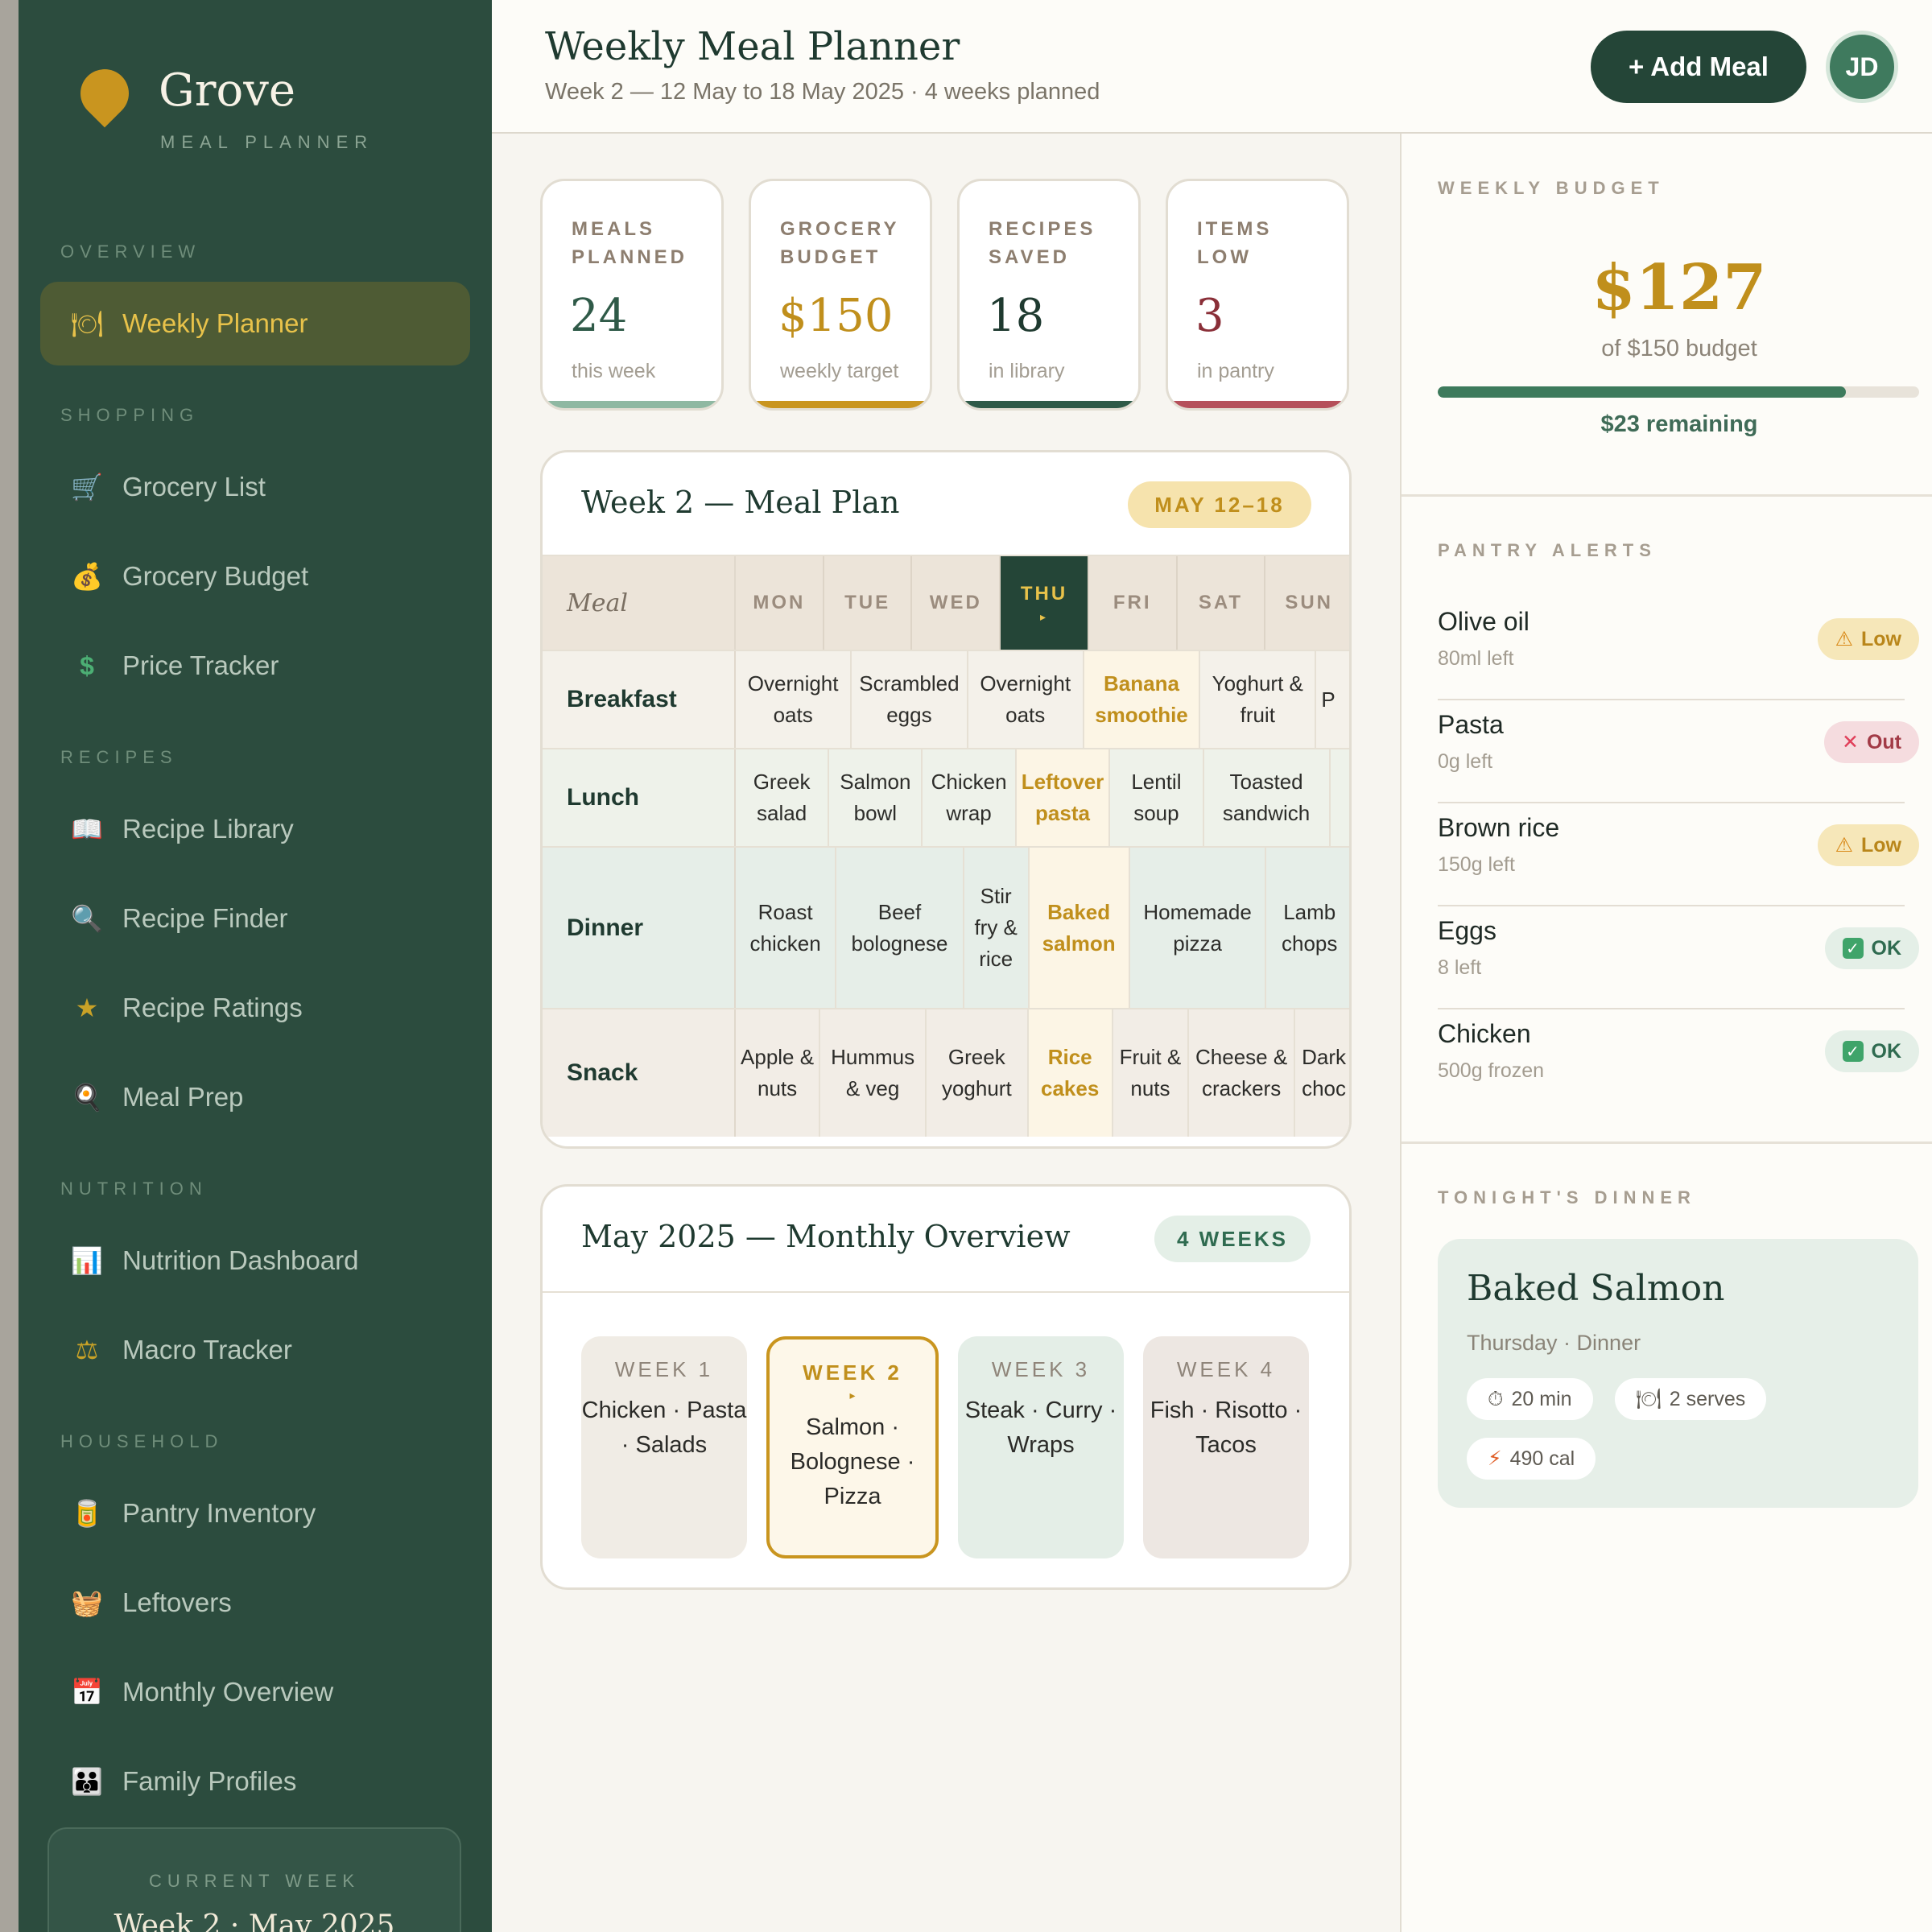 The image size is (1932, 1932). Describe the element at coordinates (1198, 928) in the screenshot. I see `meal-cell: Homemade pizza` at that location.